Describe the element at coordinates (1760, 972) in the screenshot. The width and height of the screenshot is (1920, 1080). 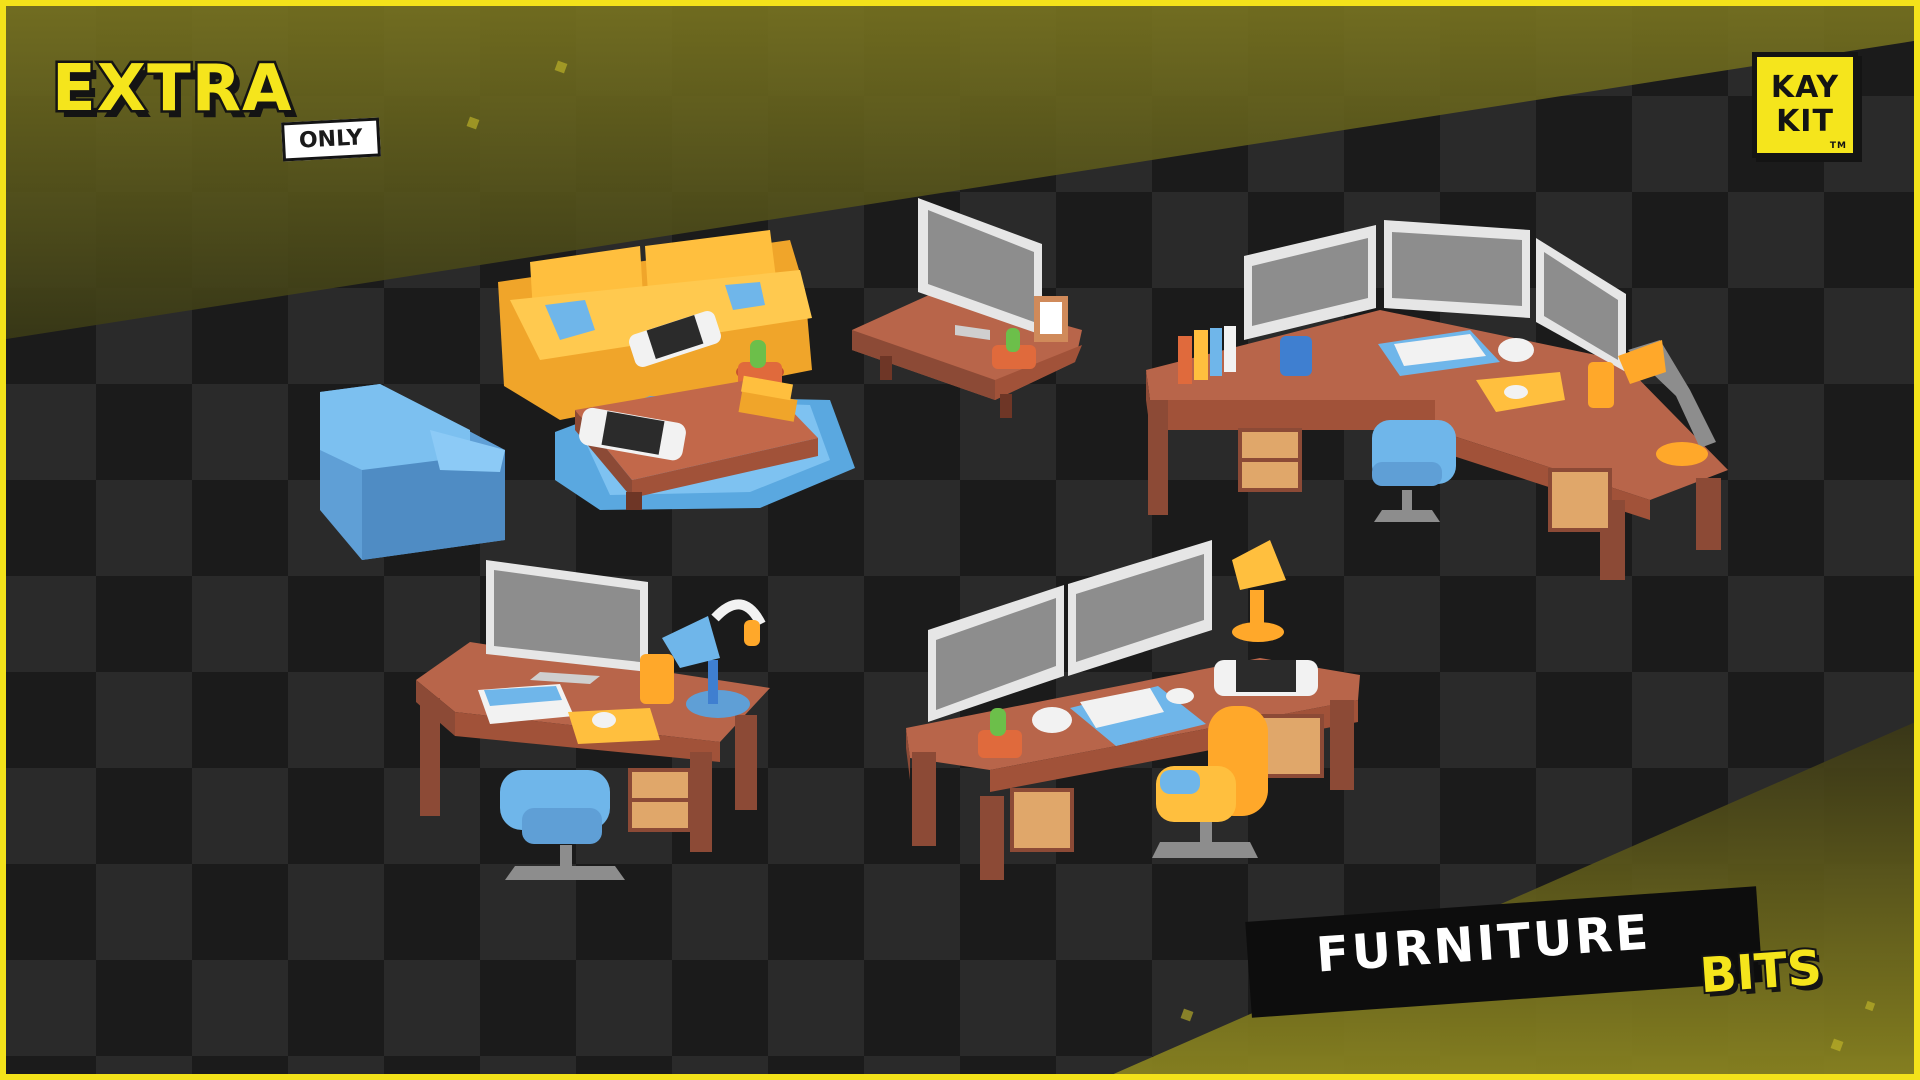
I see `title-bits: BITS` at that location.